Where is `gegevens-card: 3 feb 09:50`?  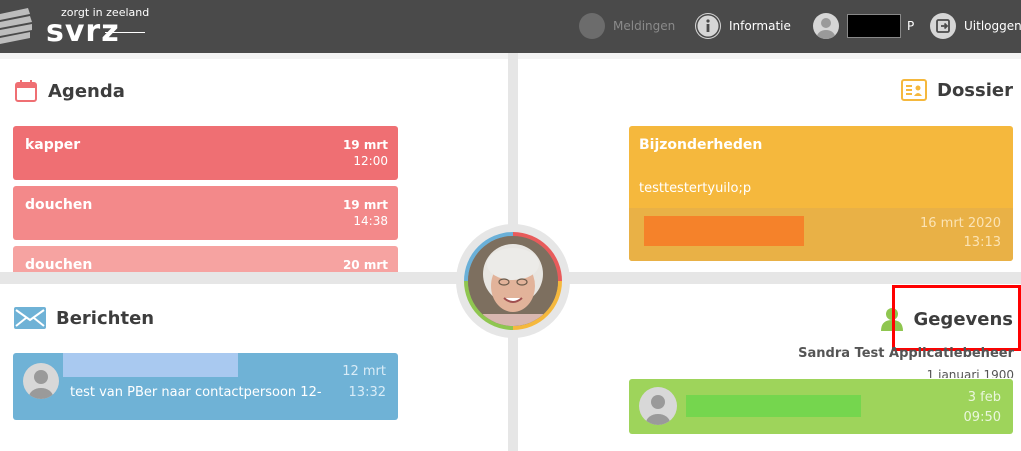 gegevens-card: 3 feb 09:50 is located at coordinates (821, 406).